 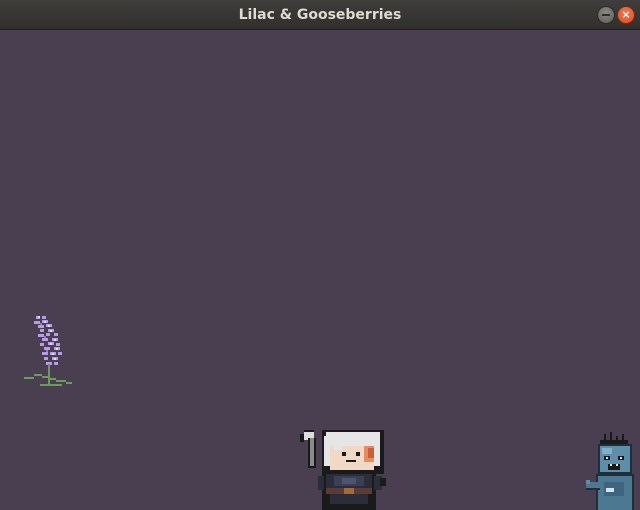 I want to click on blue-zombie, so click(x=613, y=471).